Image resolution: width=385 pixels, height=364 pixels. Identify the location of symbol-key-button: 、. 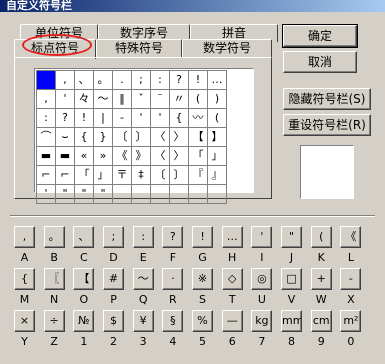
(84, 237).